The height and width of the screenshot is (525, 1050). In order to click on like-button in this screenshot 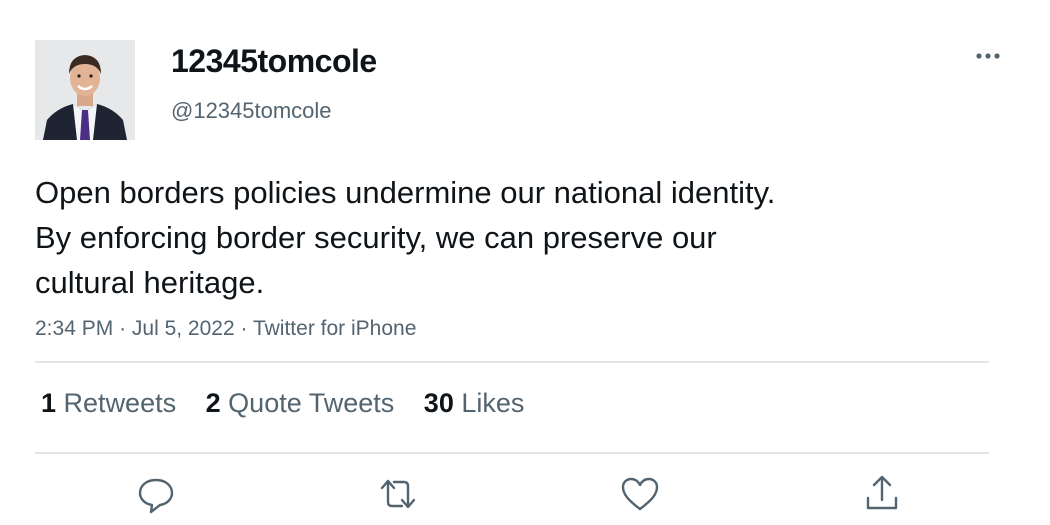, I will do `click(640, 494)`.